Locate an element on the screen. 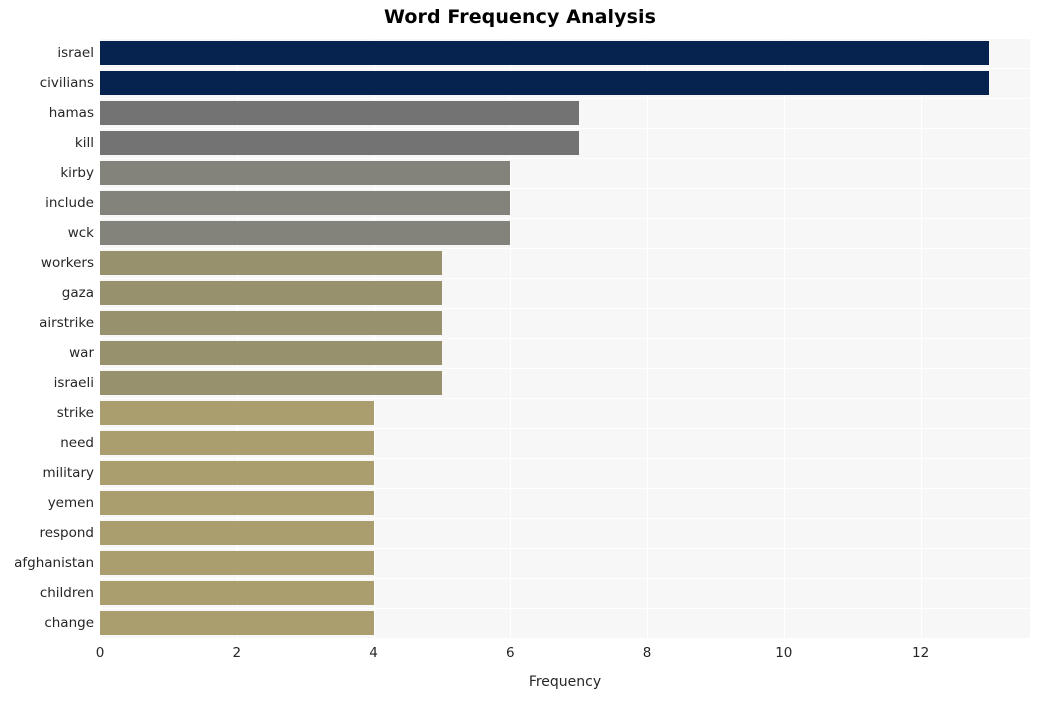 This screenshot has height=701, width=1040. y-tick-label-wck: wck is located at coordinates (80, 233).